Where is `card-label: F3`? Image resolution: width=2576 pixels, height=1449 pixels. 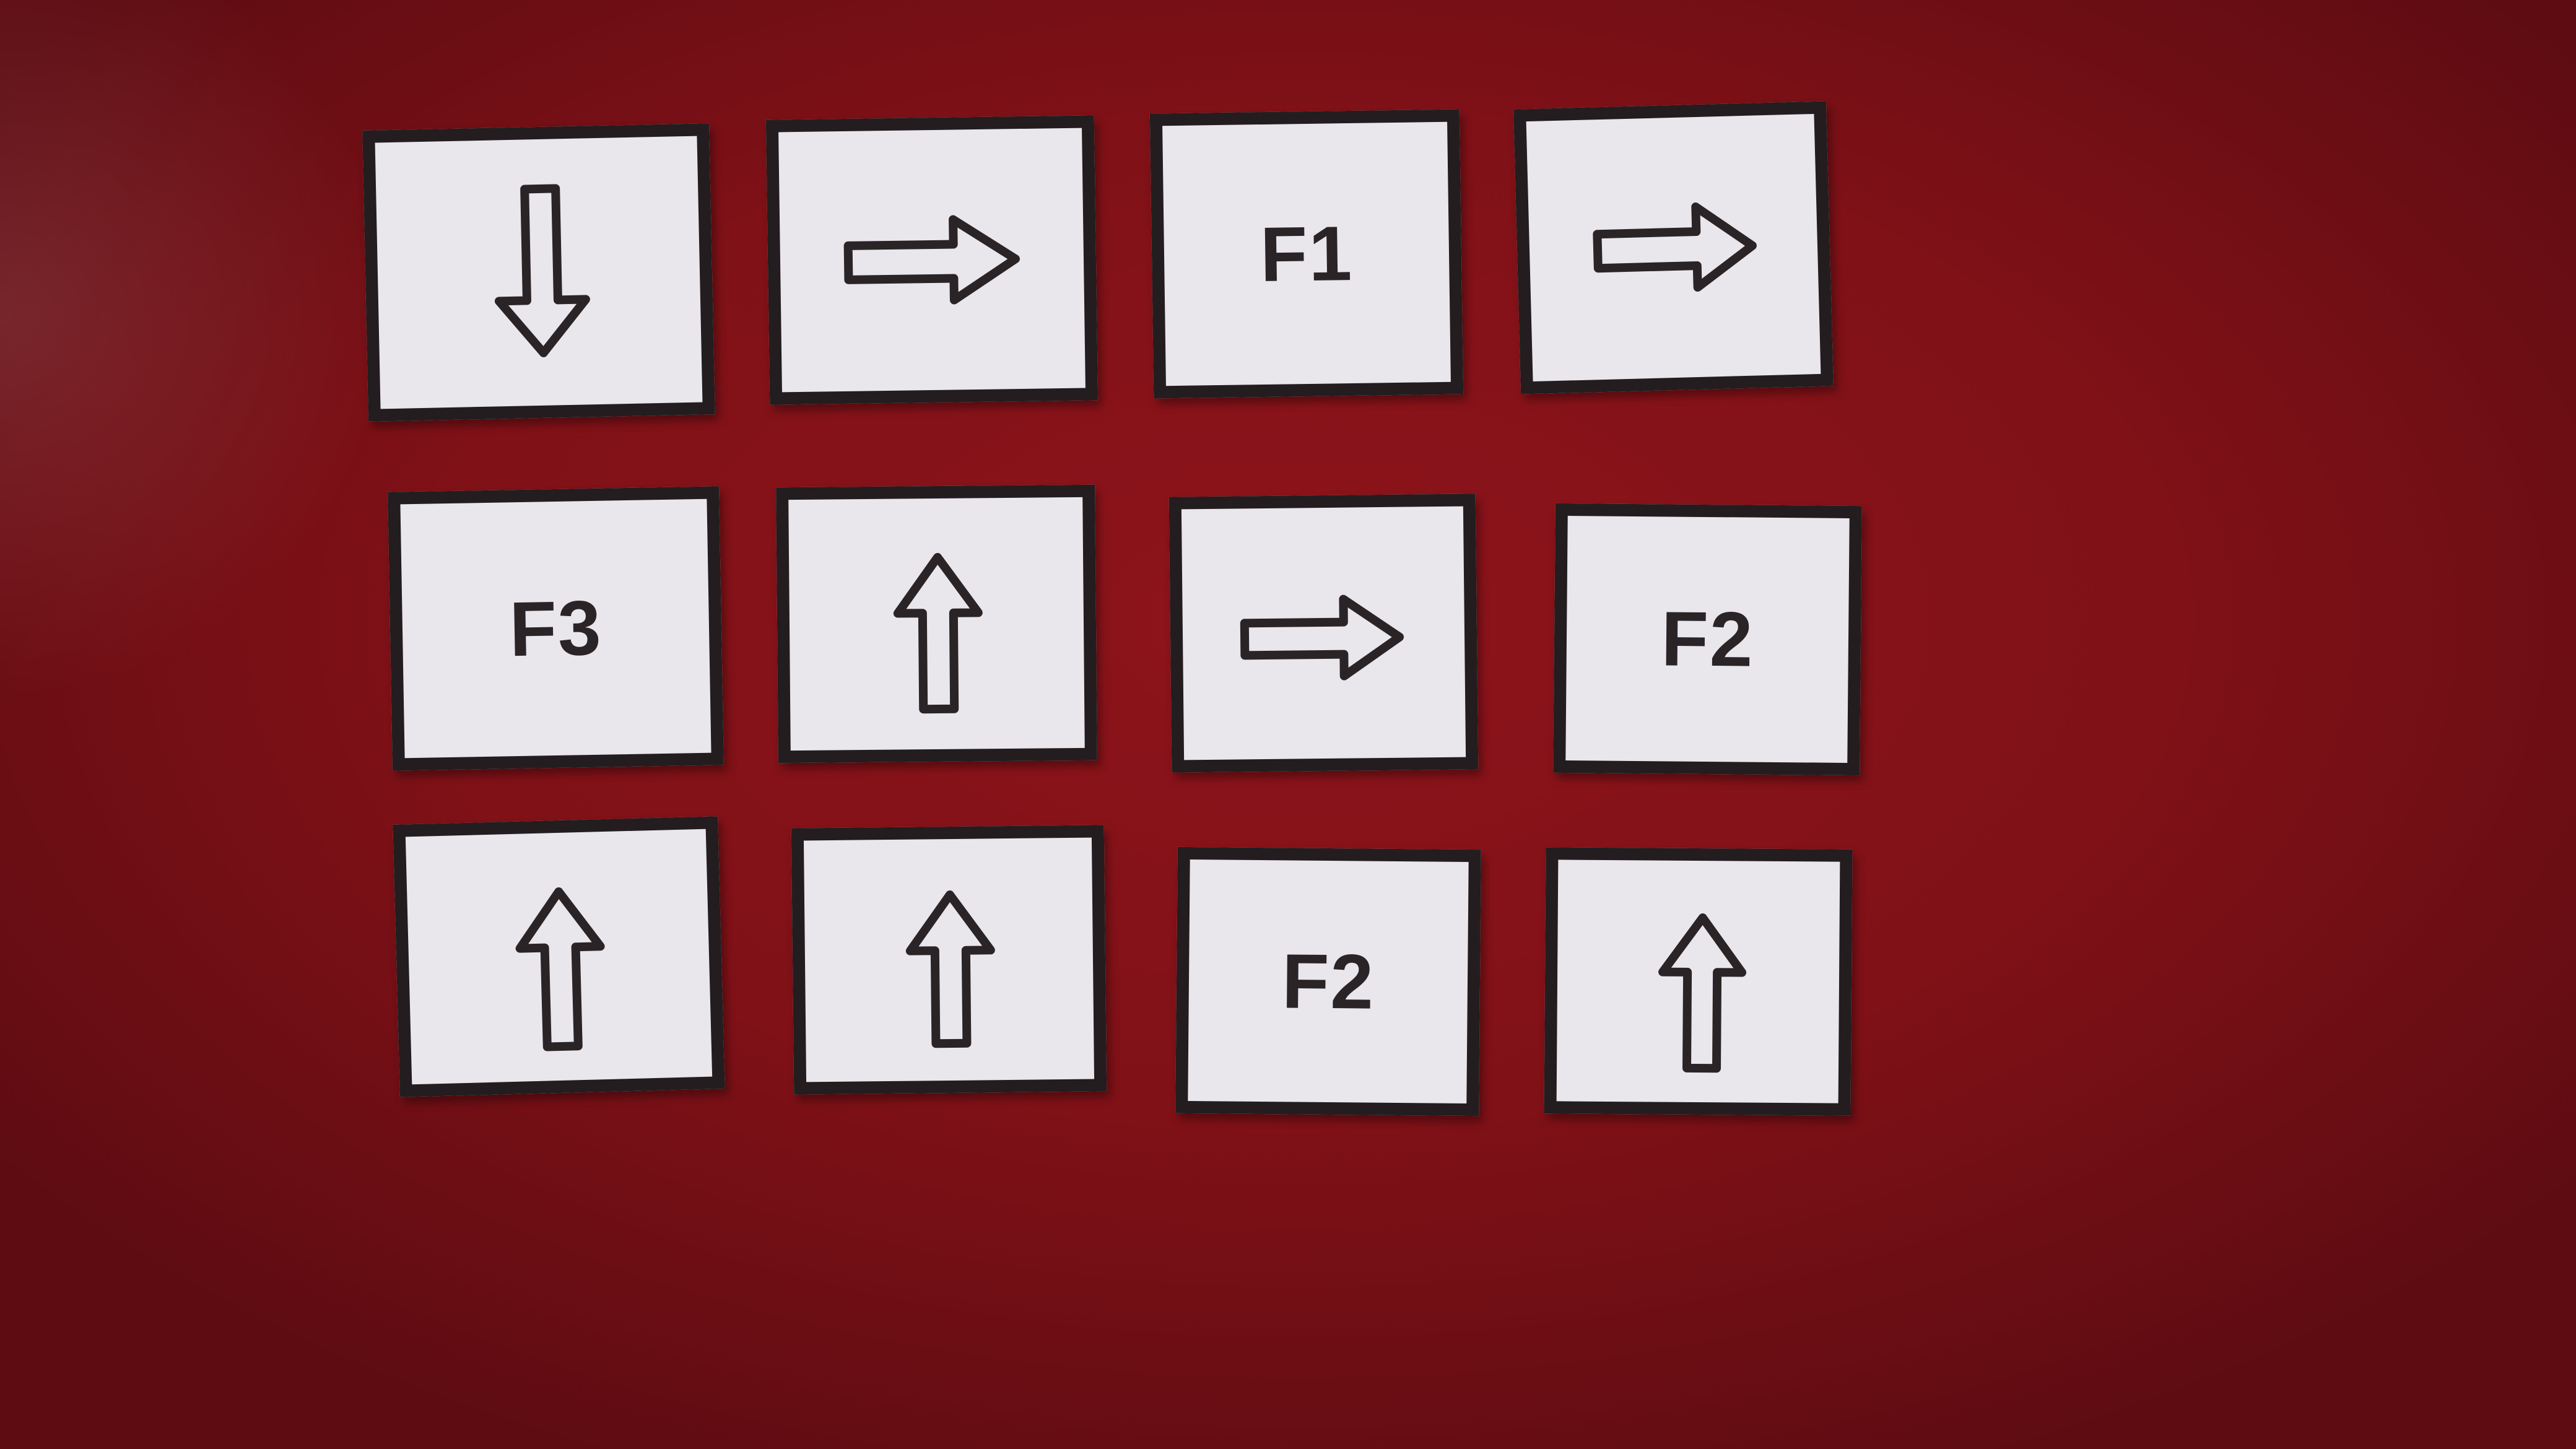 card-label: F3 is located at coordinates (555, 628).